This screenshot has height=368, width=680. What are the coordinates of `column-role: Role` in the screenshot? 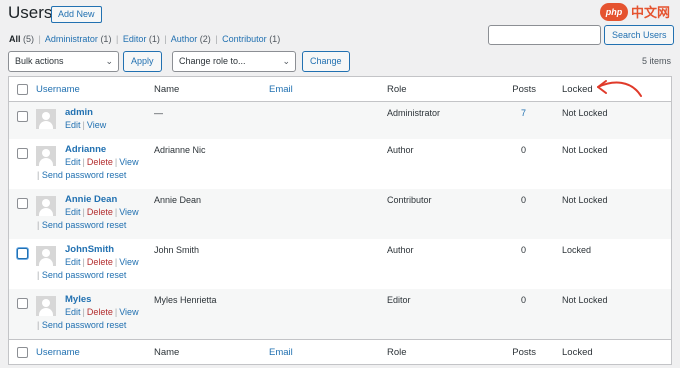 It's located at (397, 352).